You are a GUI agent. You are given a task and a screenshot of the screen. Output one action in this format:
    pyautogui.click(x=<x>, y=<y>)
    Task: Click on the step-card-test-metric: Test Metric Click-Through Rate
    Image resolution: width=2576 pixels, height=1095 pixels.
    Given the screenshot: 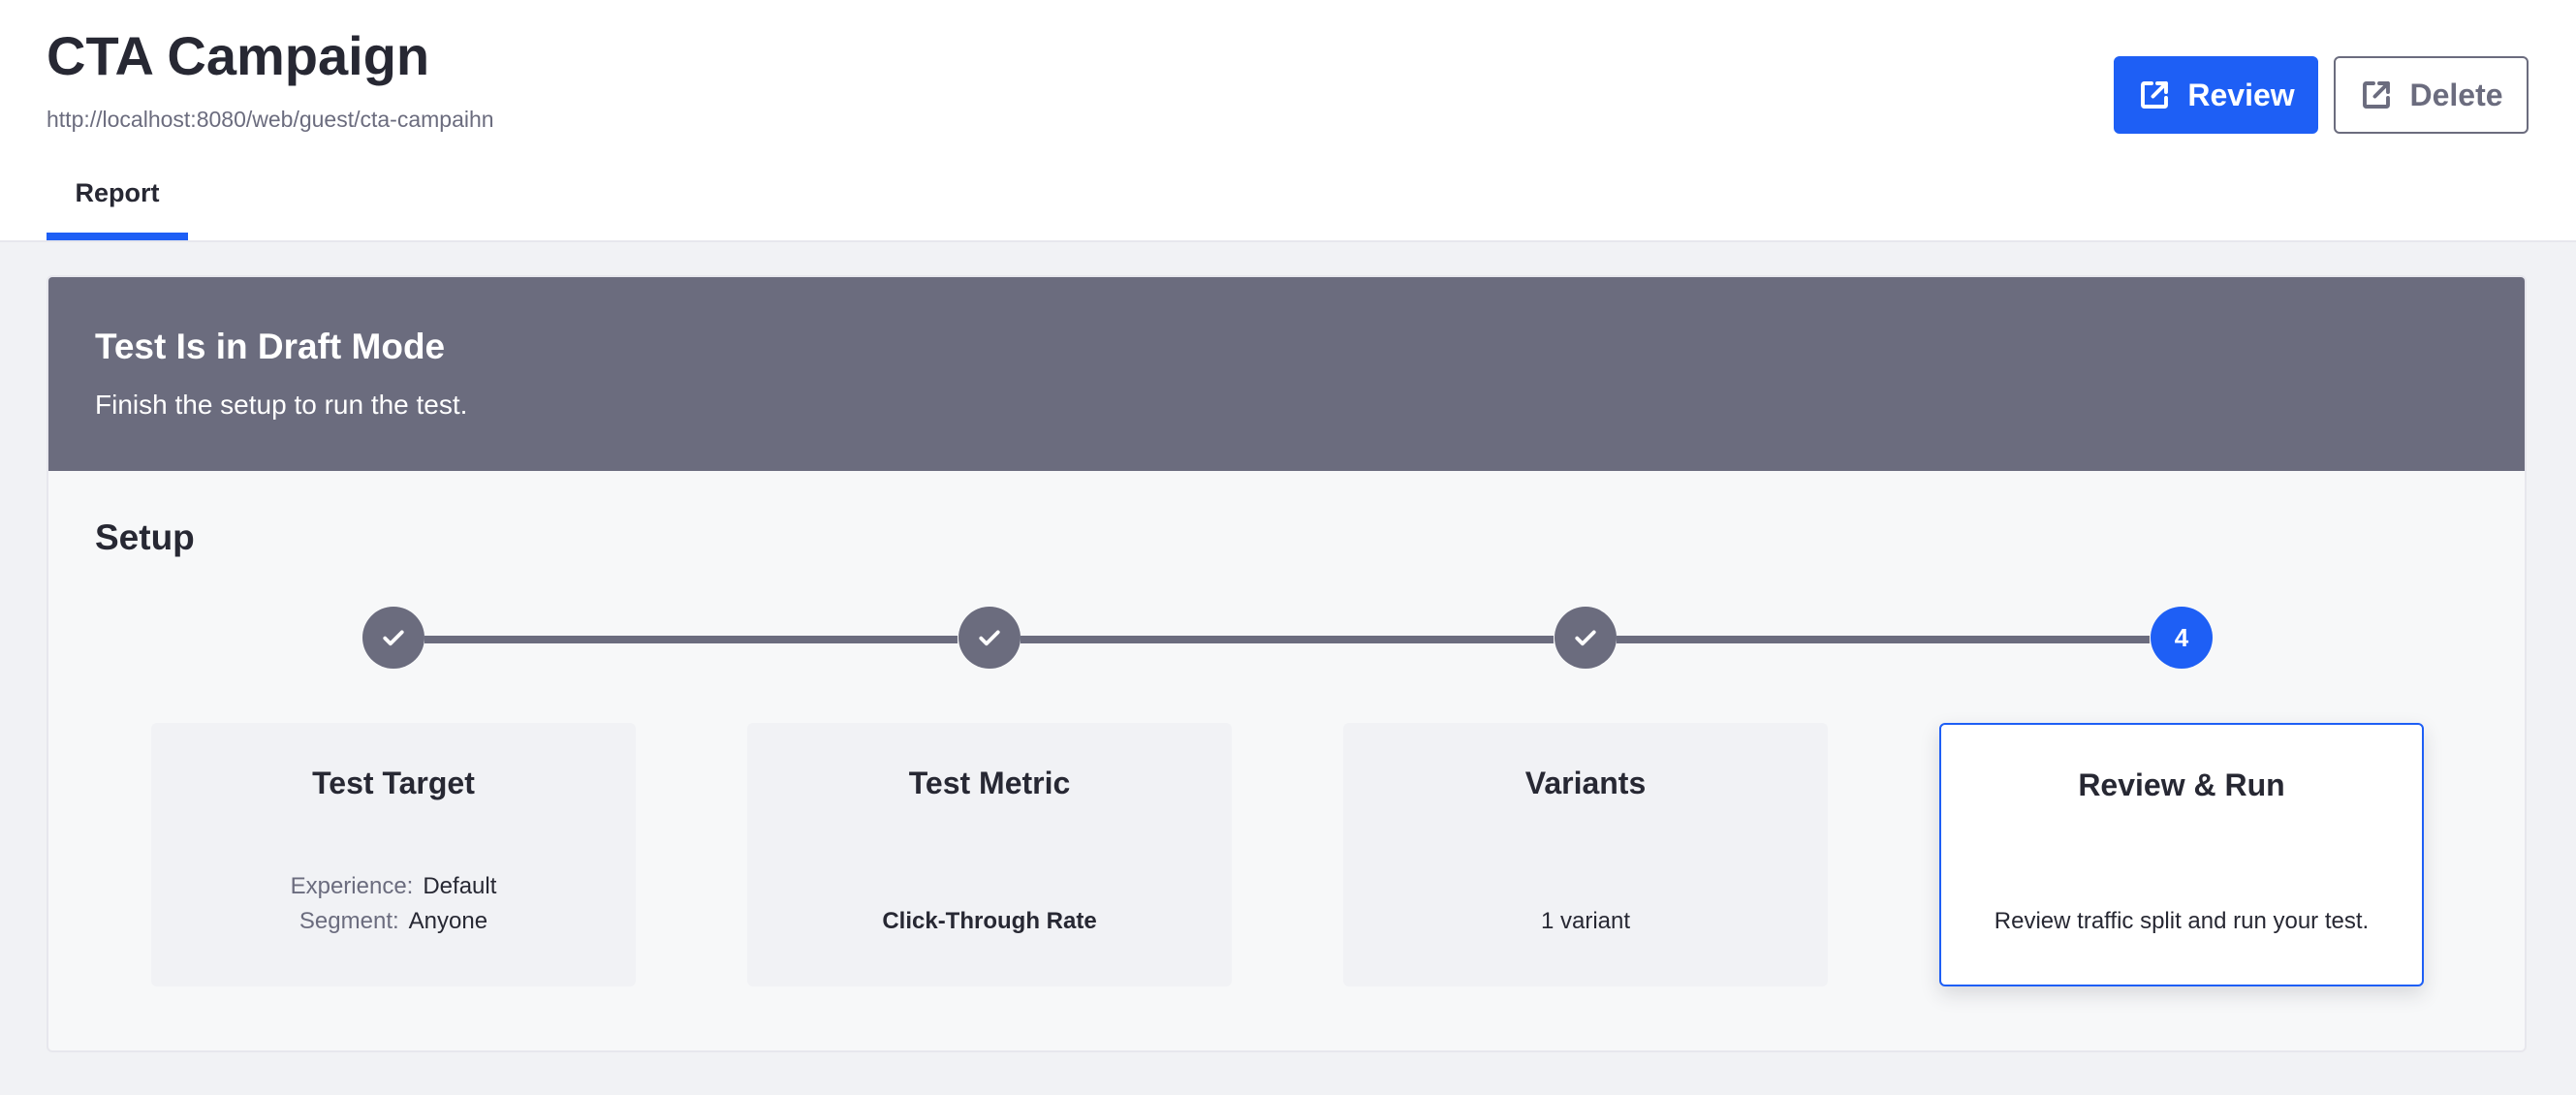 What is the action you would take?
    pyautogui.click(x=989, y=854)
    